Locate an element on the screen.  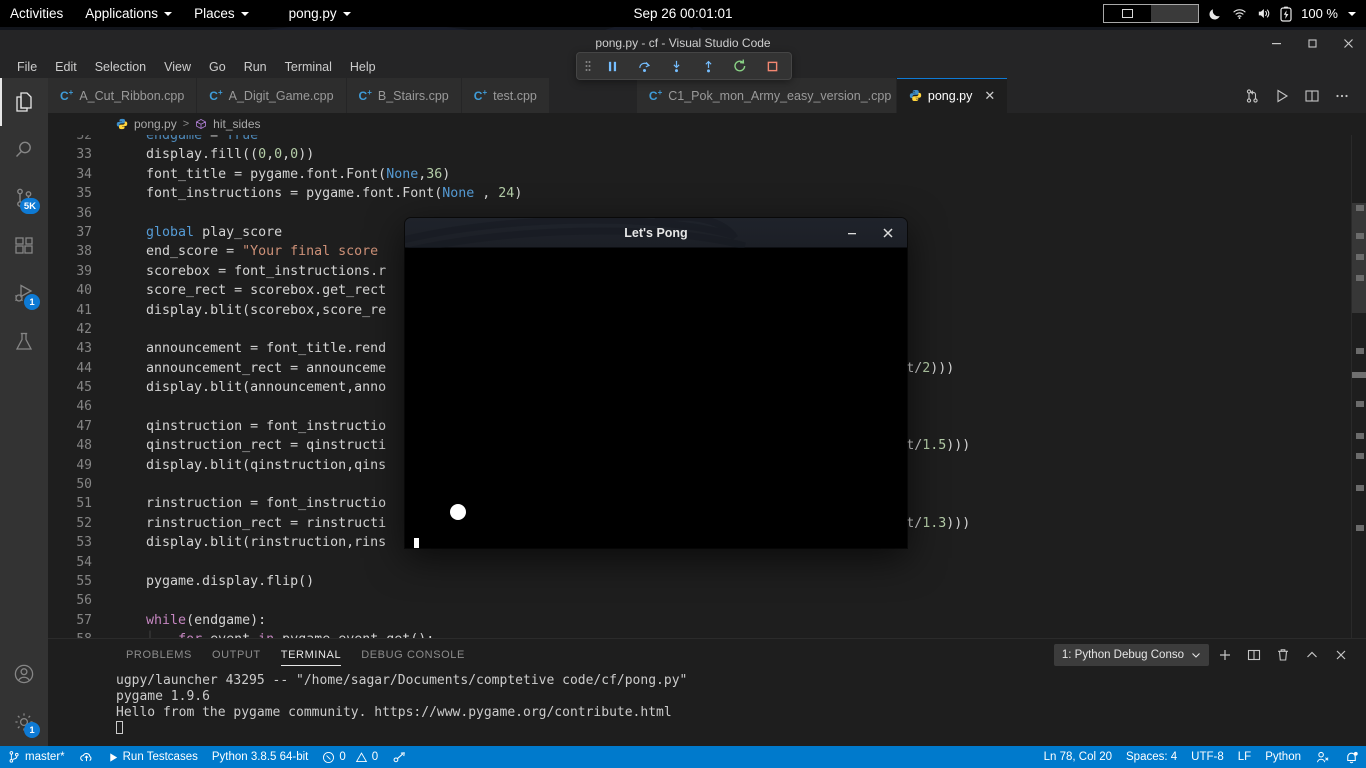
split-terminal-icon is located at coordinates (1254, 655).